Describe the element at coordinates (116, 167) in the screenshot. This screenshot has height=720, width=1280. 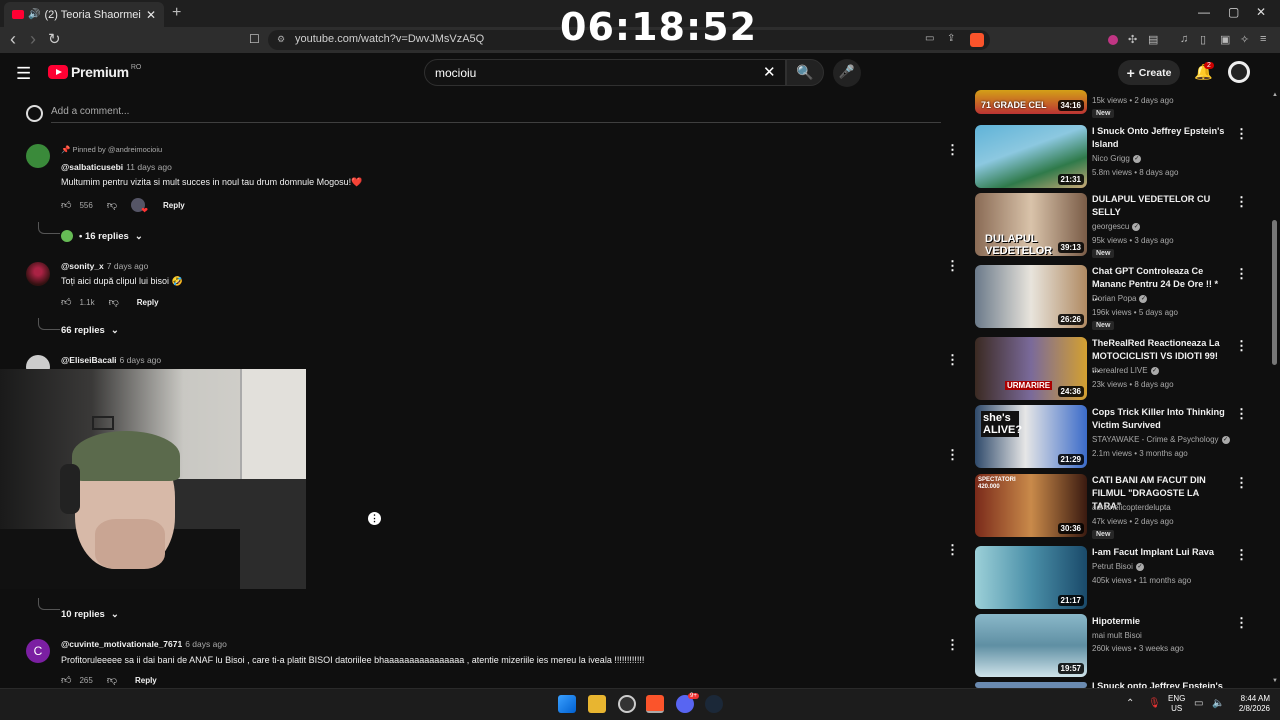
I see `comment-author: @salbaticusebi 11 days ago` at that location.